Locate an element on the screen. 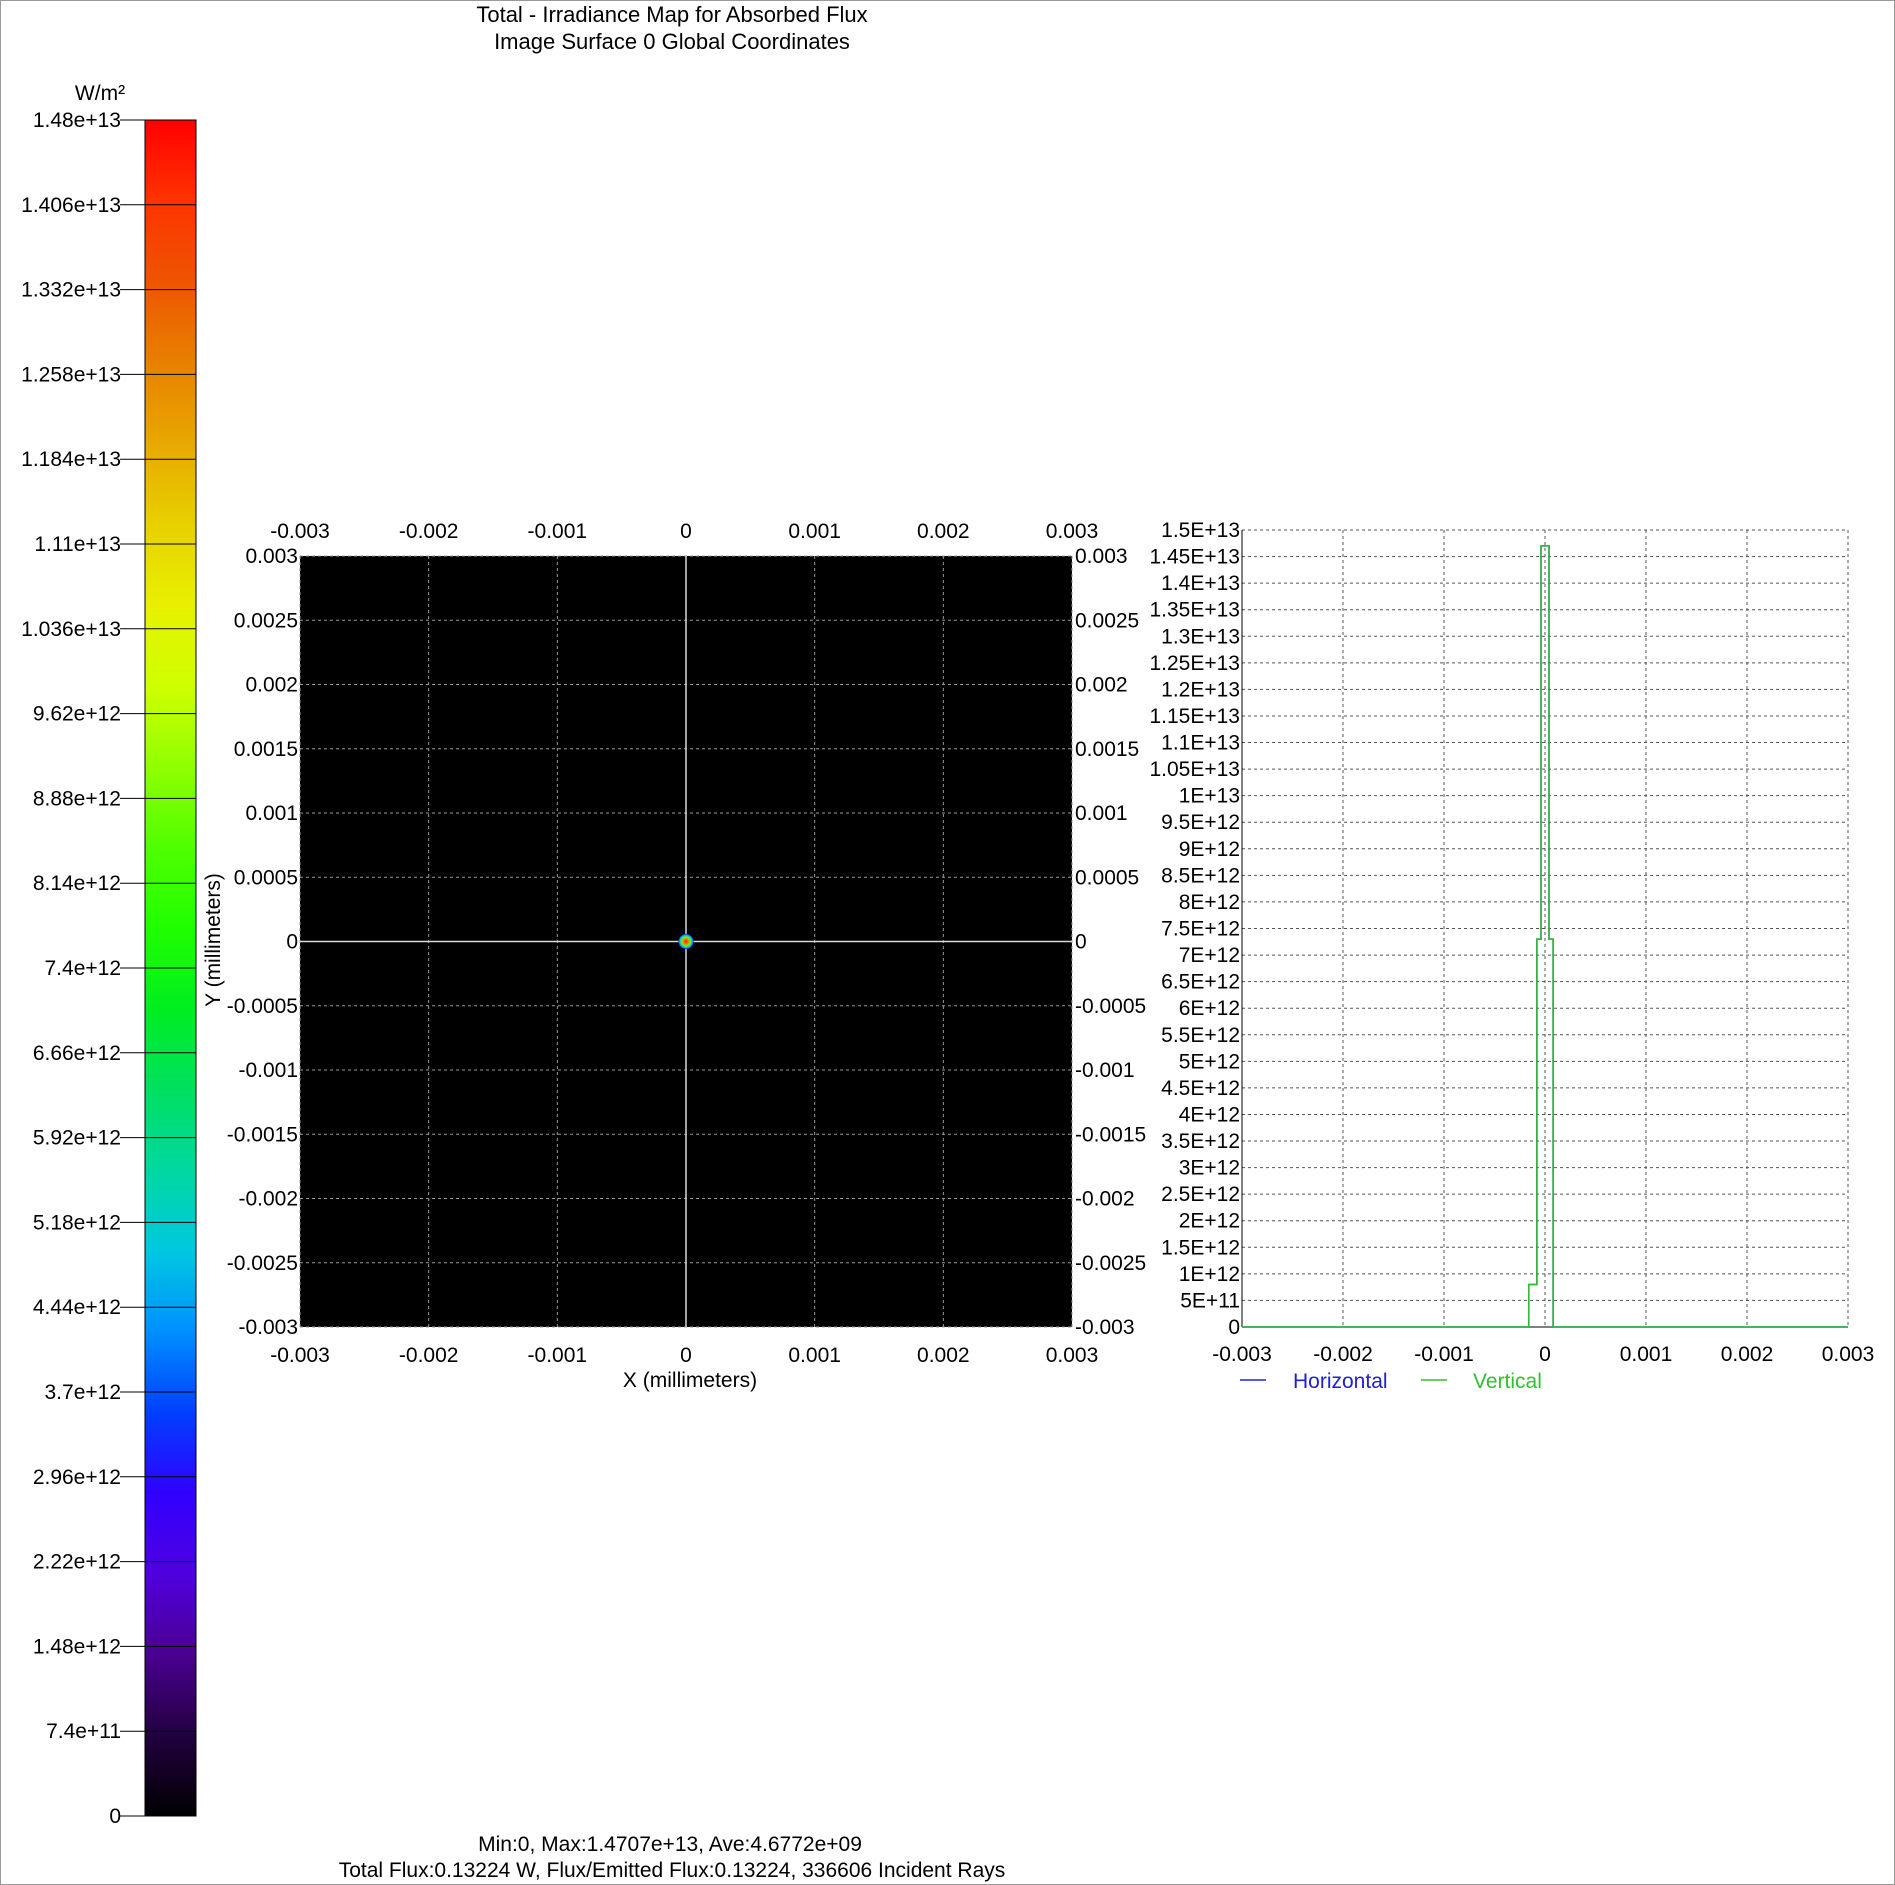 This screenshot has height=1885, width=1895. map-y-axis-label: Y (millimeters) is located at coordinates (213, 940).